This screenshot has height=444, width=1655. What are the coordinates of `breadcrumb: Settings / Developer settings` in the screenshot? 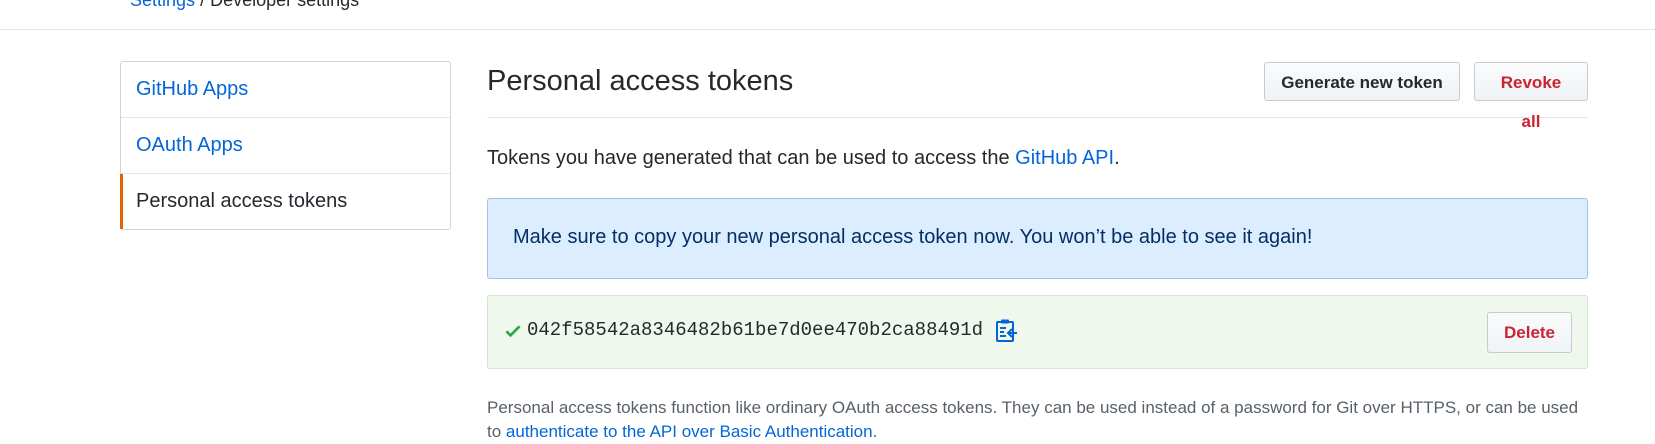 It's located at (244, 5).